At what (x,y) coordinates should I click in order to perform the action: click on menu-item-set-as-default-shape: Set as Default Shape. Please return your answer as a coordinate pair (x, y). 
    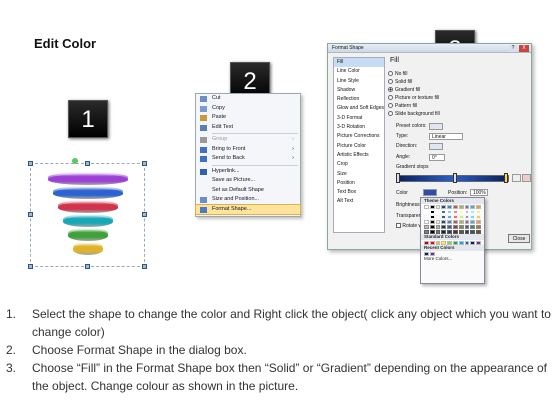
    Looking at the image, I should click on (248, 191).